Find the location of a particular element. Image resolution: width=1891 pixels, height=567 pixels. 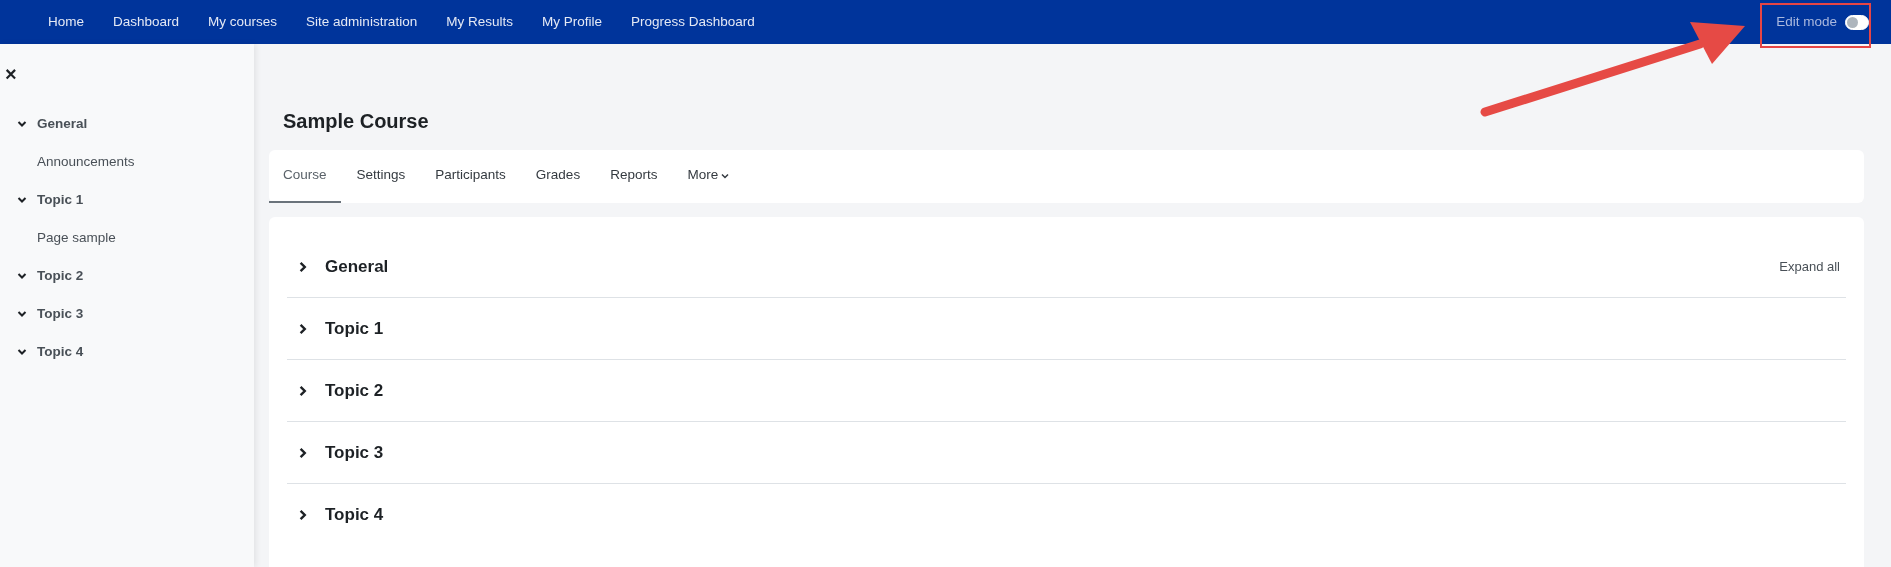

course-tab: Reports is located at coordinates (634, 176).